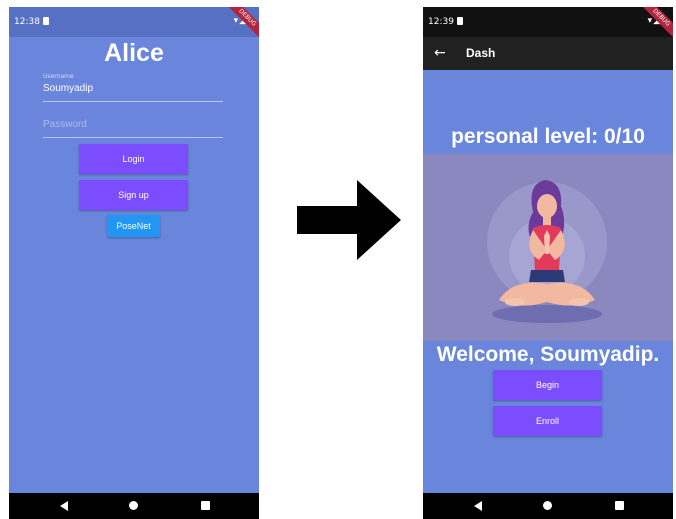 Image resolution: width=676 pixels, height=519 pixels. What do you see at coordinates (548, 25) in the screenshot?
I see `status-bar: 12:39 ▾◢▮ DEBUG` at bounding box center [548, 25].